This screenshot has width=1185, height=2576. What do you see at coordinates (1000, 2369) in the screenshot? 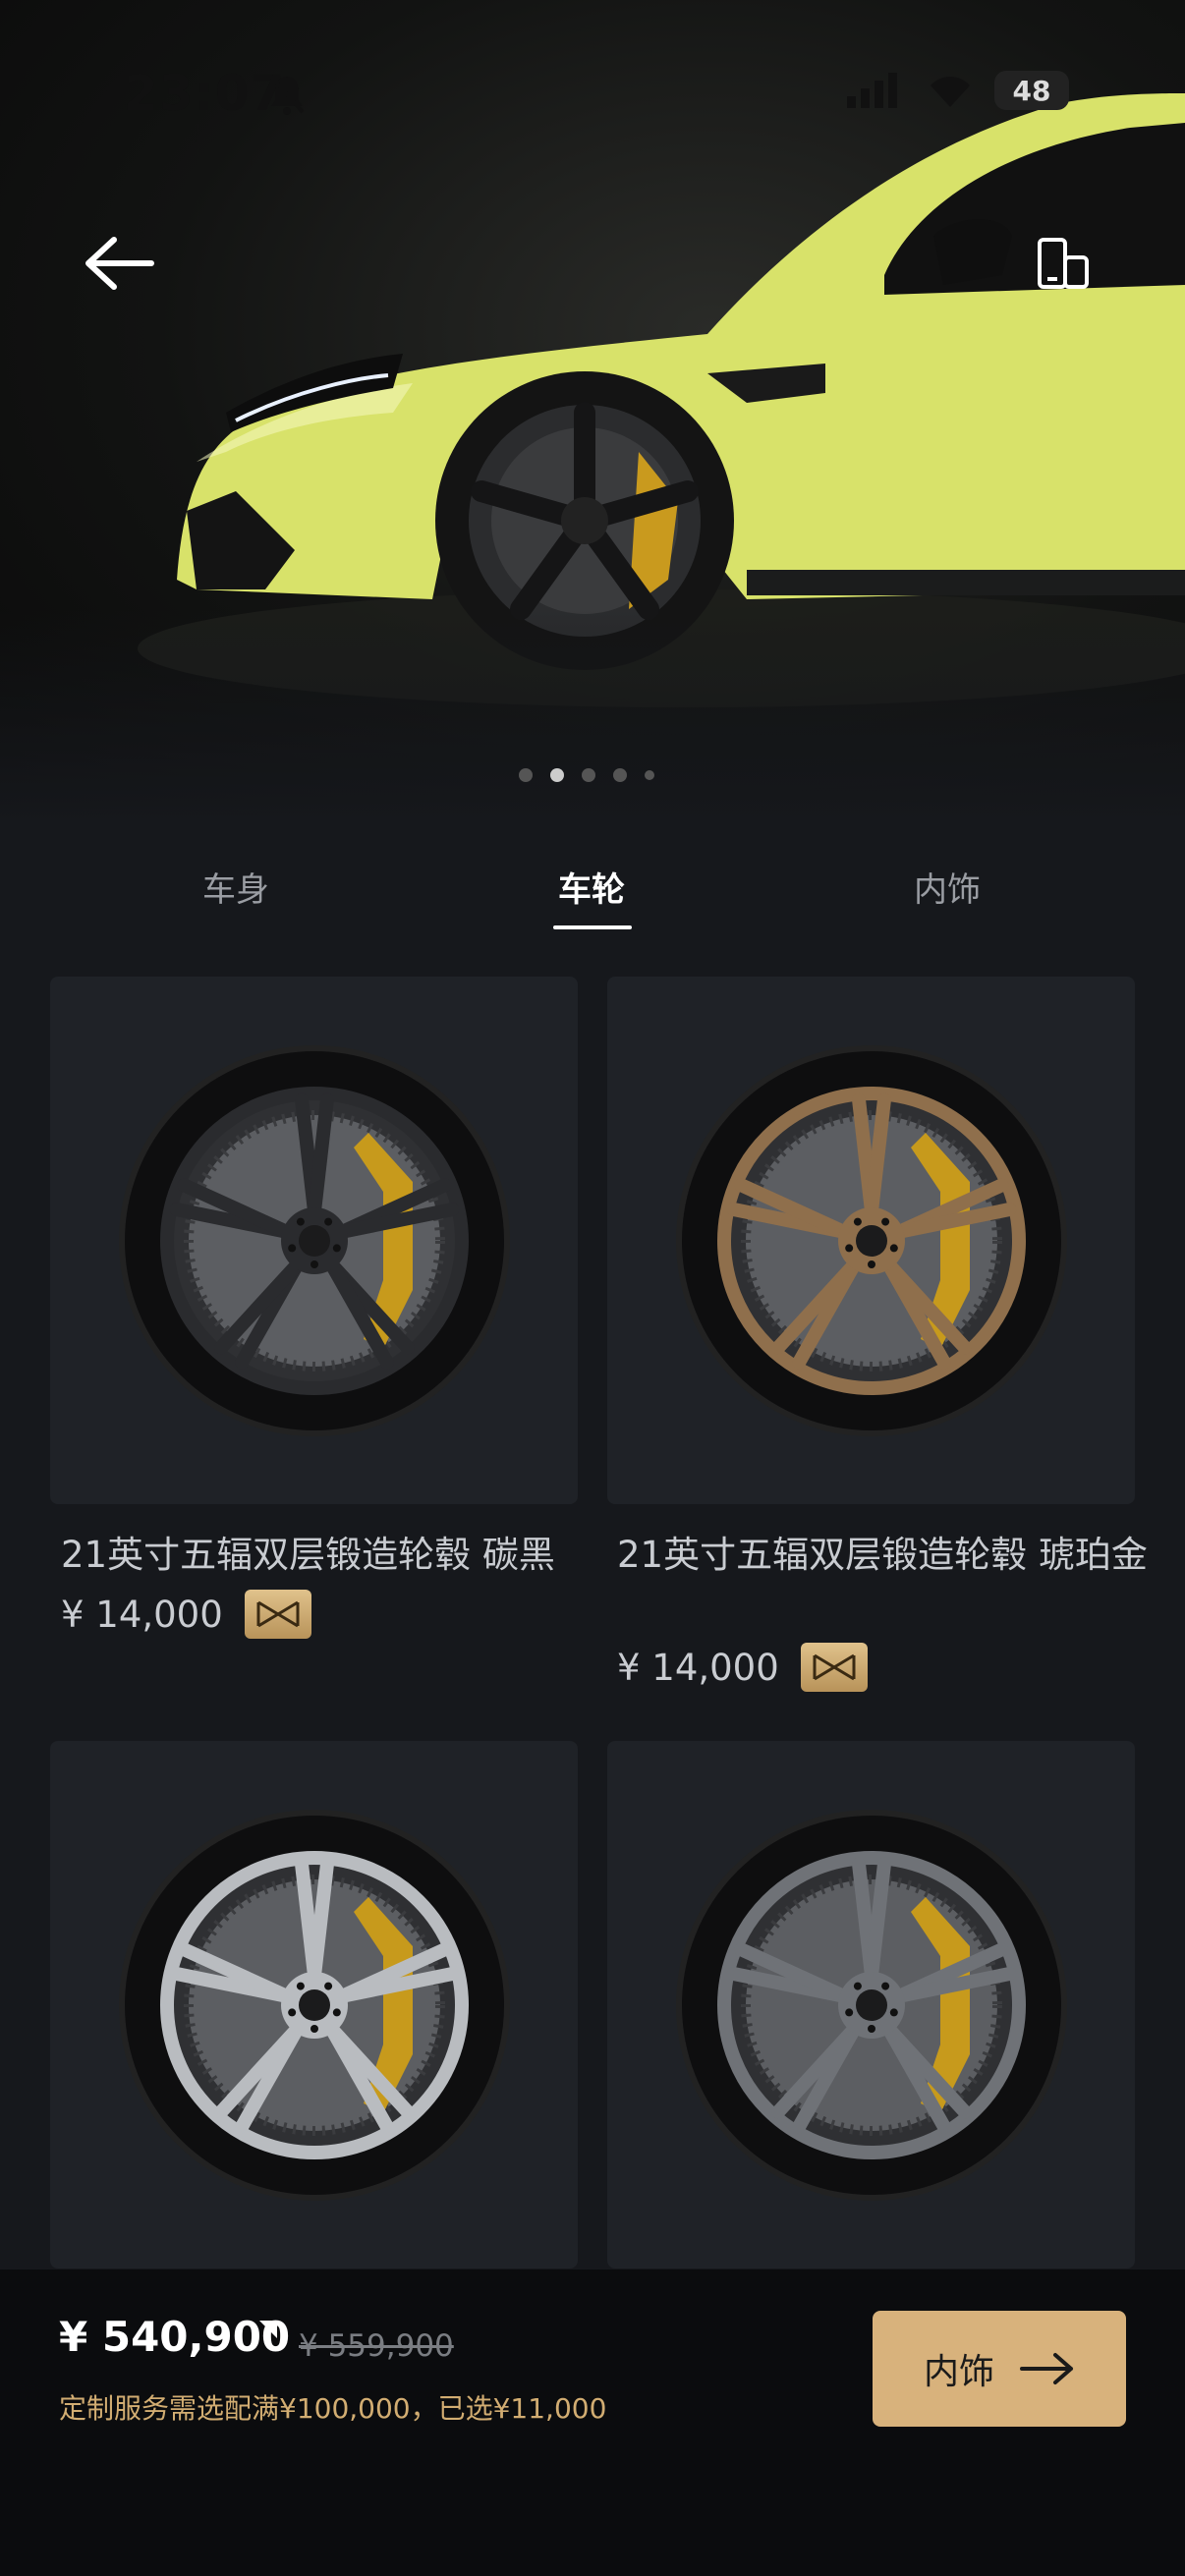
I see `next-interior-button: 内饰` at bounding box center [1000, 2369].